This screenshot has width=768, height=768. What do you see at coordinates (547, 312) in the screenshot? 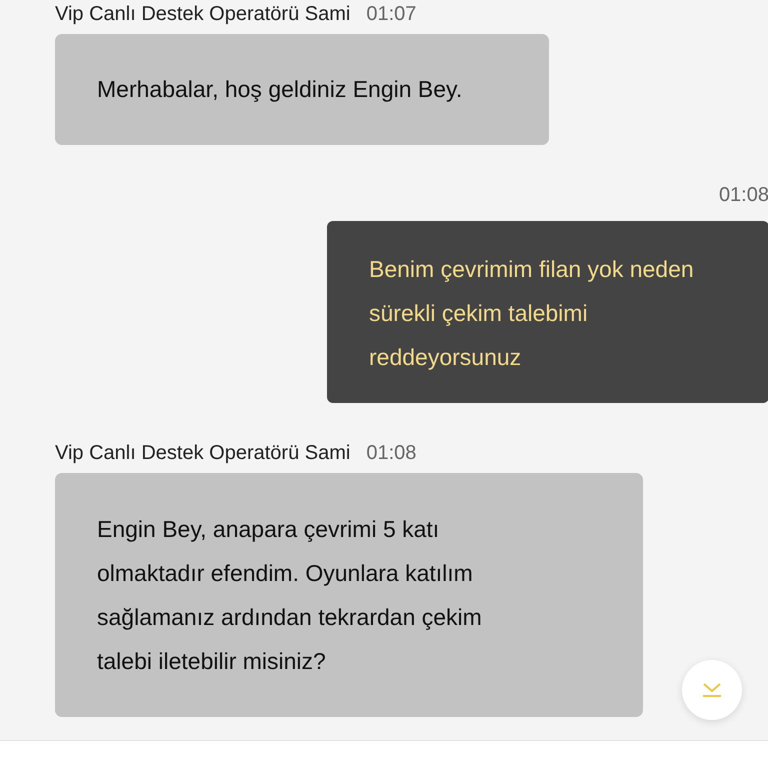
I see `message-bubble: Benim çevrimim filan yok neden sürekli çekim talebimi reddeyorsunuz` at bounding box center [547, 312].